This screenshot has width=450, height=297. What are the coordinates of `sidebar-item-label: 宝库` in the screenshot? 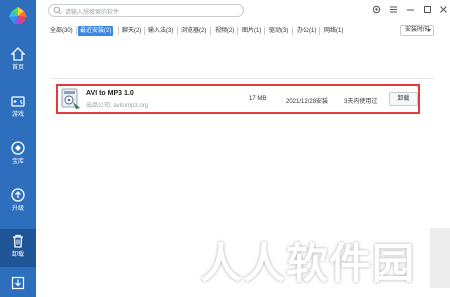 It's located at (17, 162).